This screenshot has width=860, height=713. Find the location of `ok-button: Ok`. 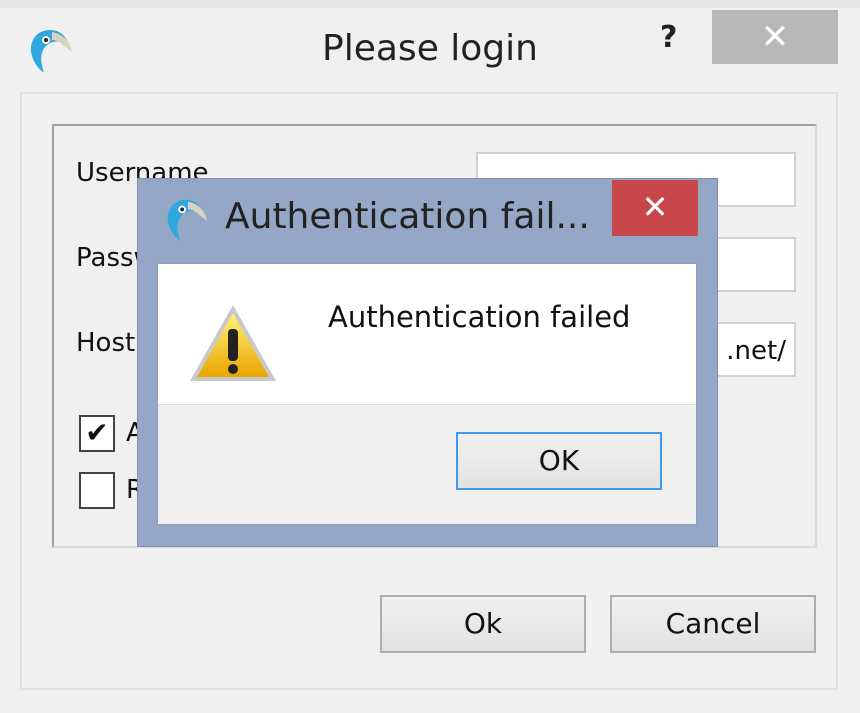

ok-button: Ok is located at coordinates (483, 624).